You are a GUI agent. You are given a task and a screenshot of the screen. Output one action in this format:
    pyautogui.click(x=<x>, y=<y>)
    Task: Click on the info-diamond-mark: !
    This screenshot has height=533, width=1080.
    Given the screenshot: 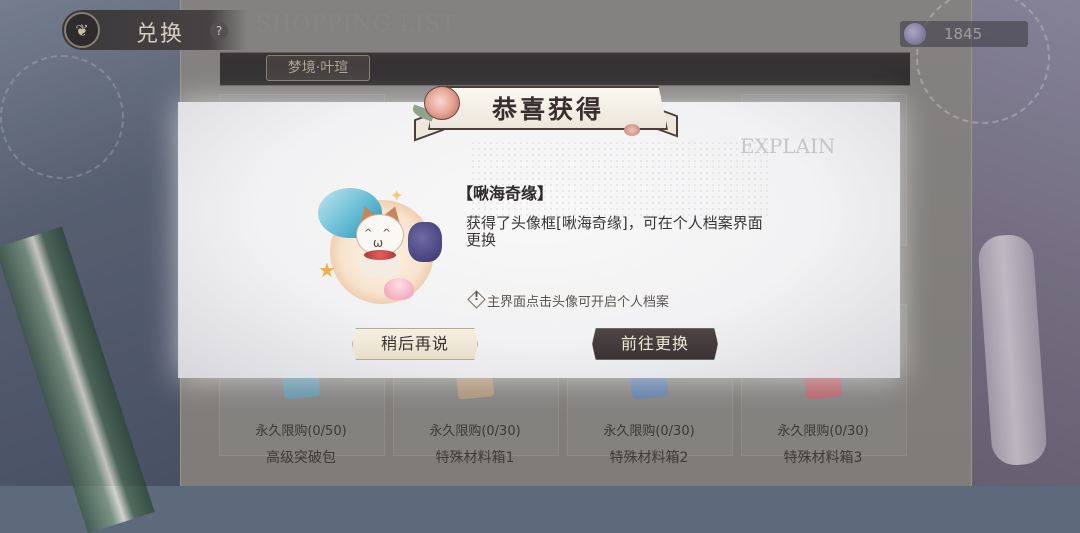 What is the action you would take?
    pyautogui.click(x=477, y=296)
    